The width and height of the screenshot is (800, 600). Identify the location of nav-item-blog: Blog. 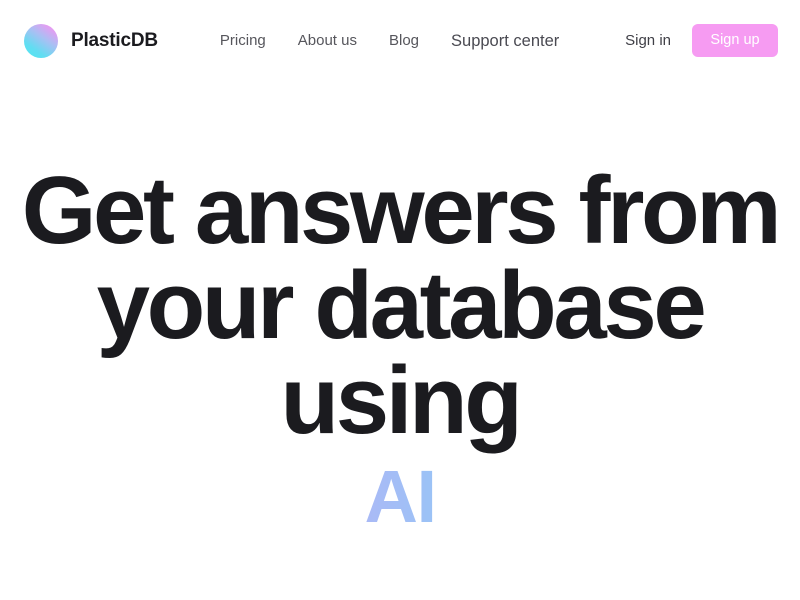
(404, 41).